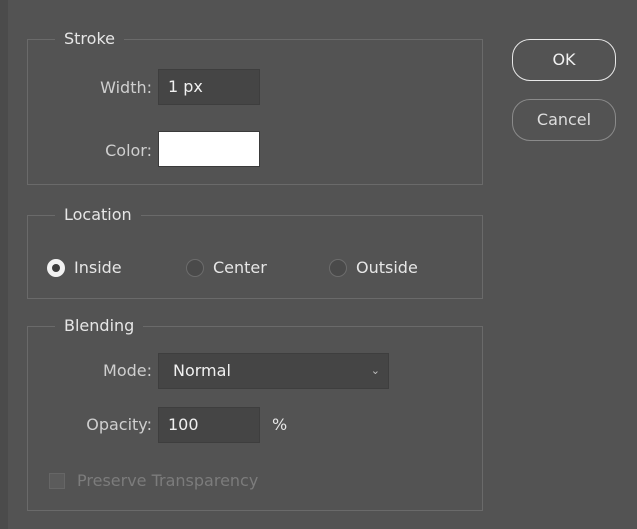 This screenshot has width=637, height=529. What do you see at coordinates (128, 150) in the screenshot?
I see `color-label: Color:` at bounding box center [128, 150].